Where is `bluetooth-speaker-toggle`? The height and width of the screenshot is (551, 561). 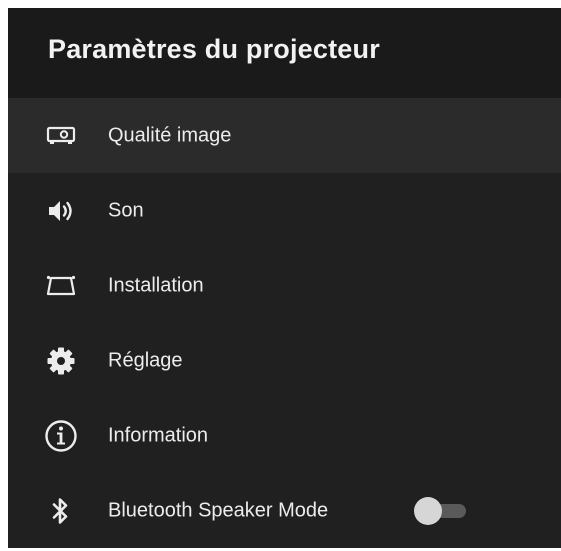 bluetooth-speaker-toggle is located at coordinates (440, 510).